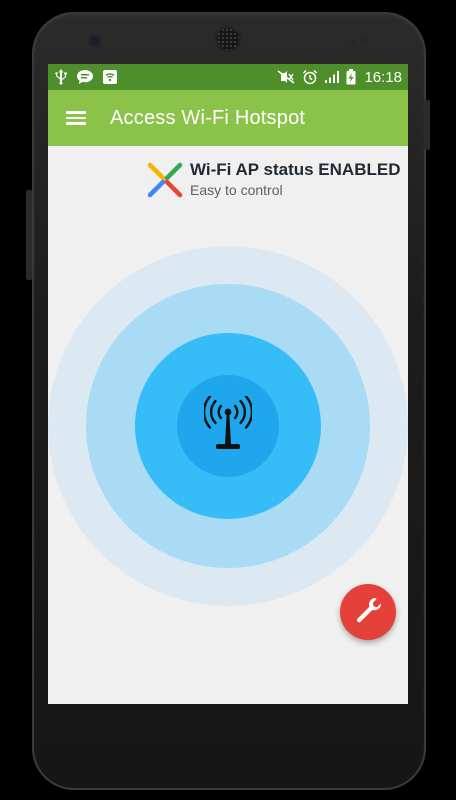  What do you see at coordinates (295, 179) in the screenshot?
I see `ap-status-texts: Wi-Fi AP status ENABLED Easy to control` at bounding box center [295, 179].